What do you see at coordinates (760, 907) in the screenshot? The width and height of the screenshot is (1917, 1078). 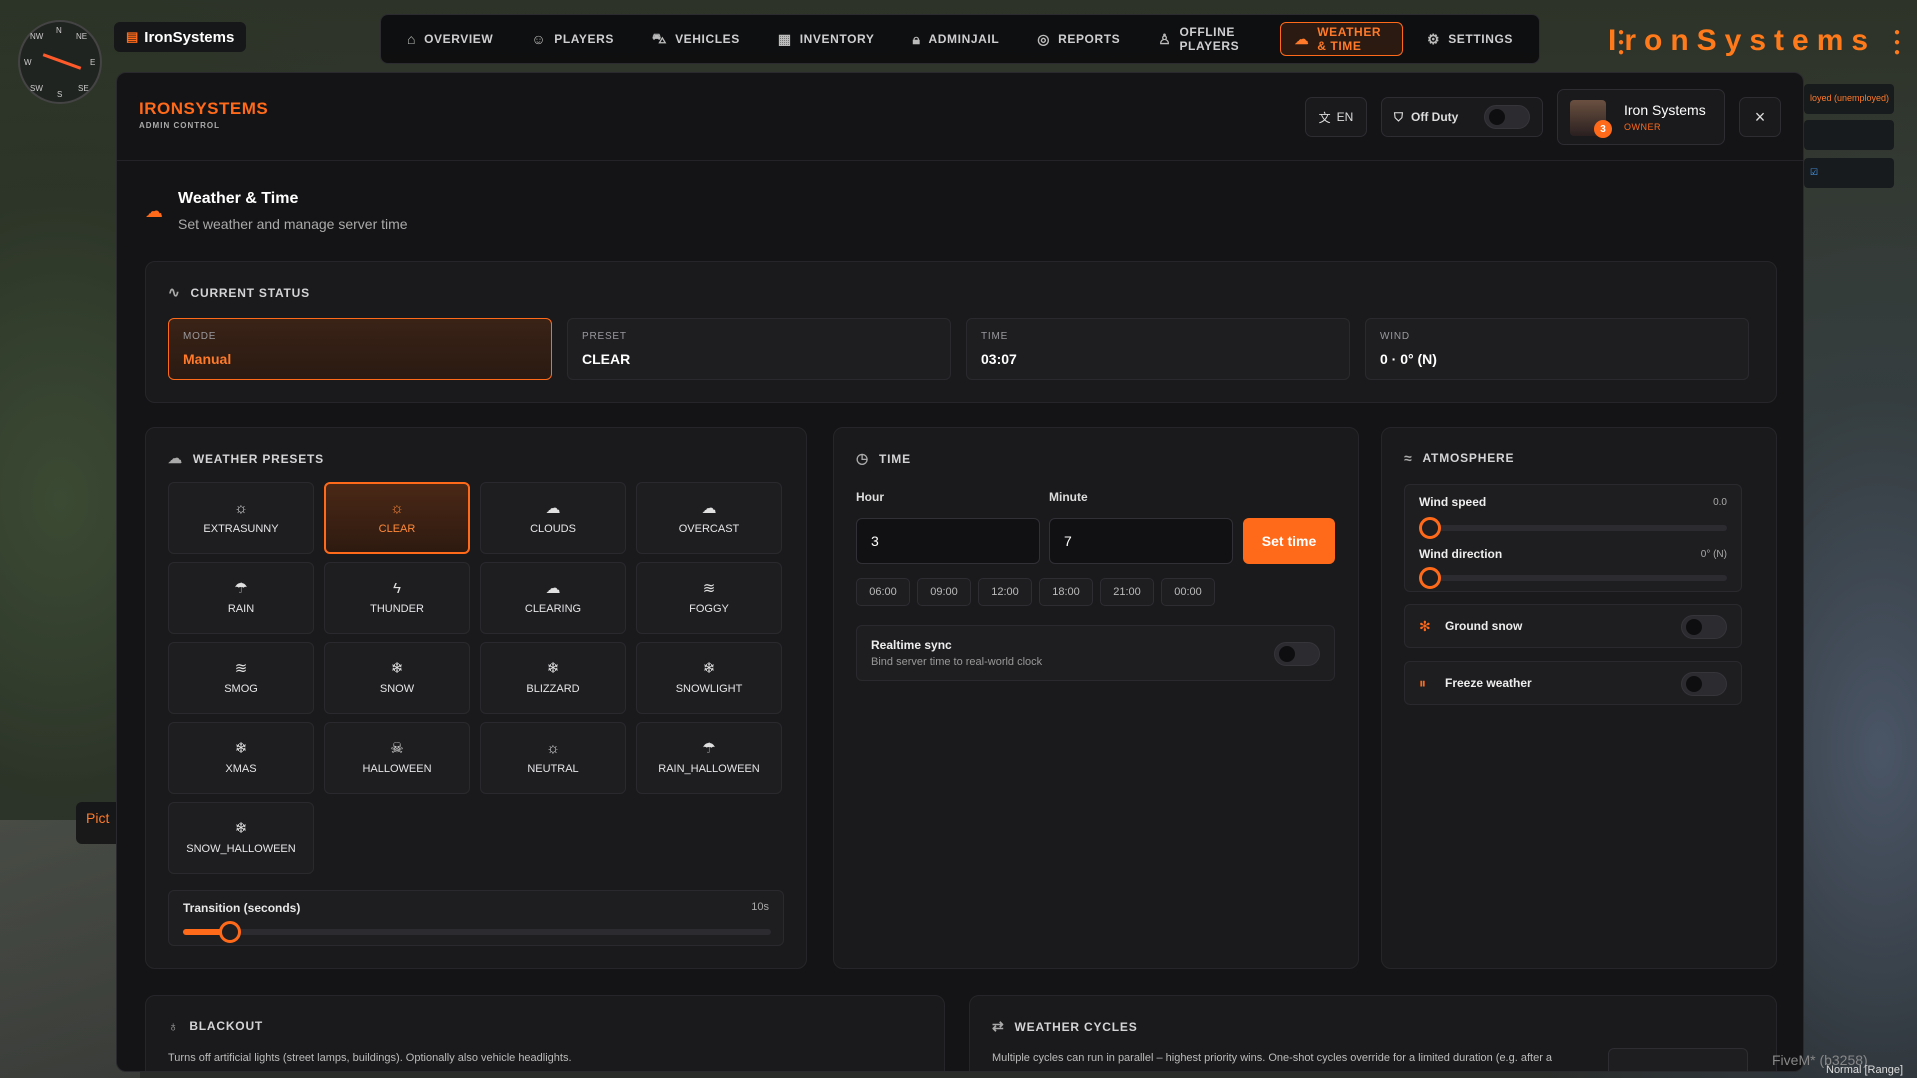 I see `transition-value: 10s` at bounding box center [760, 907].